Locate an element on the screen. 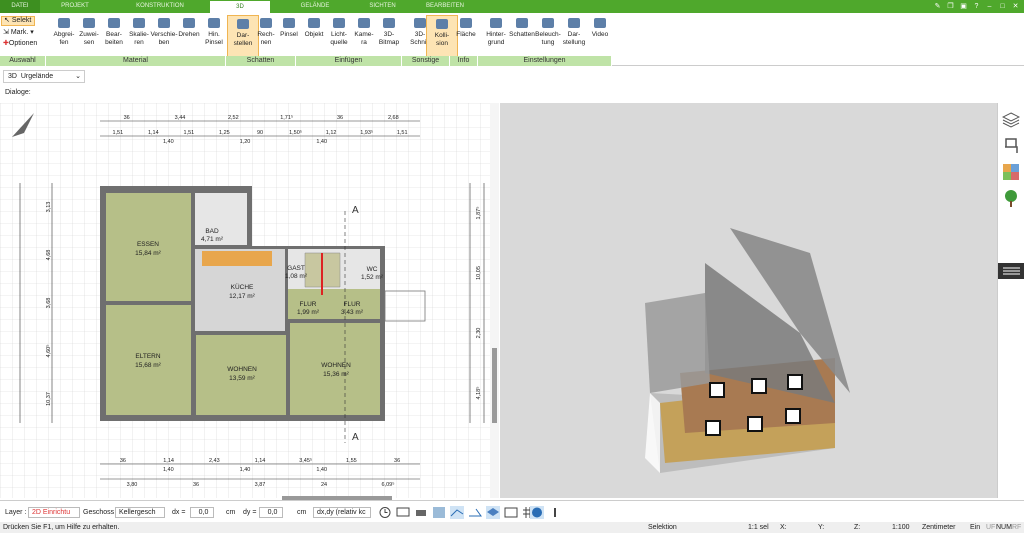  dimension-label: 1,12 is located at coordinates (331, 133).